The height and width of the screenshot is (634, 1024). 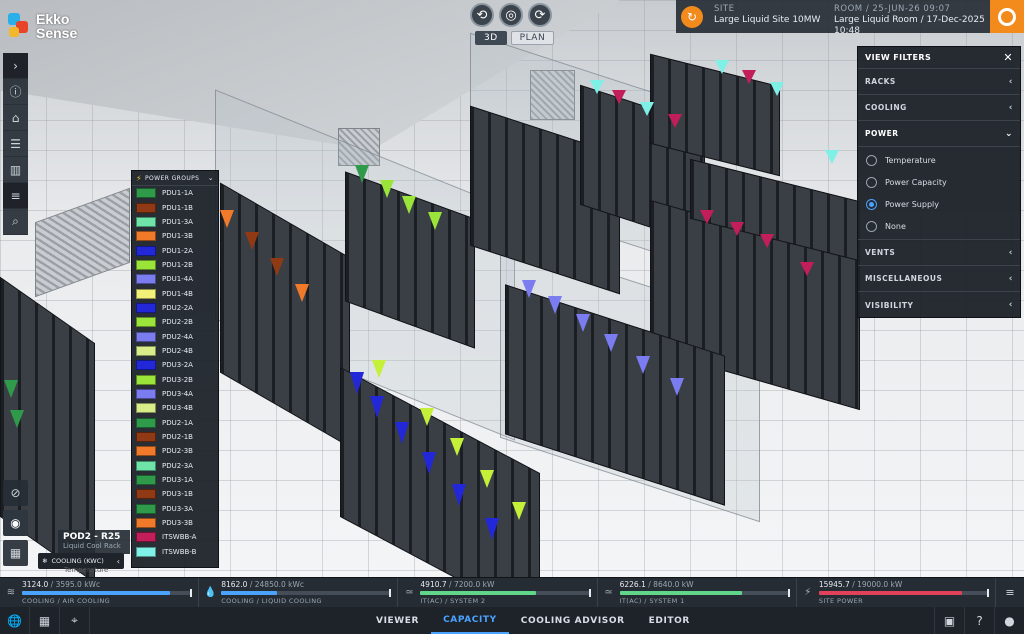 What do you see at coordinates (175, 466) in the screenshot?
I see `power-group-item: PDU2-3A` at bounding box center [175, 466].